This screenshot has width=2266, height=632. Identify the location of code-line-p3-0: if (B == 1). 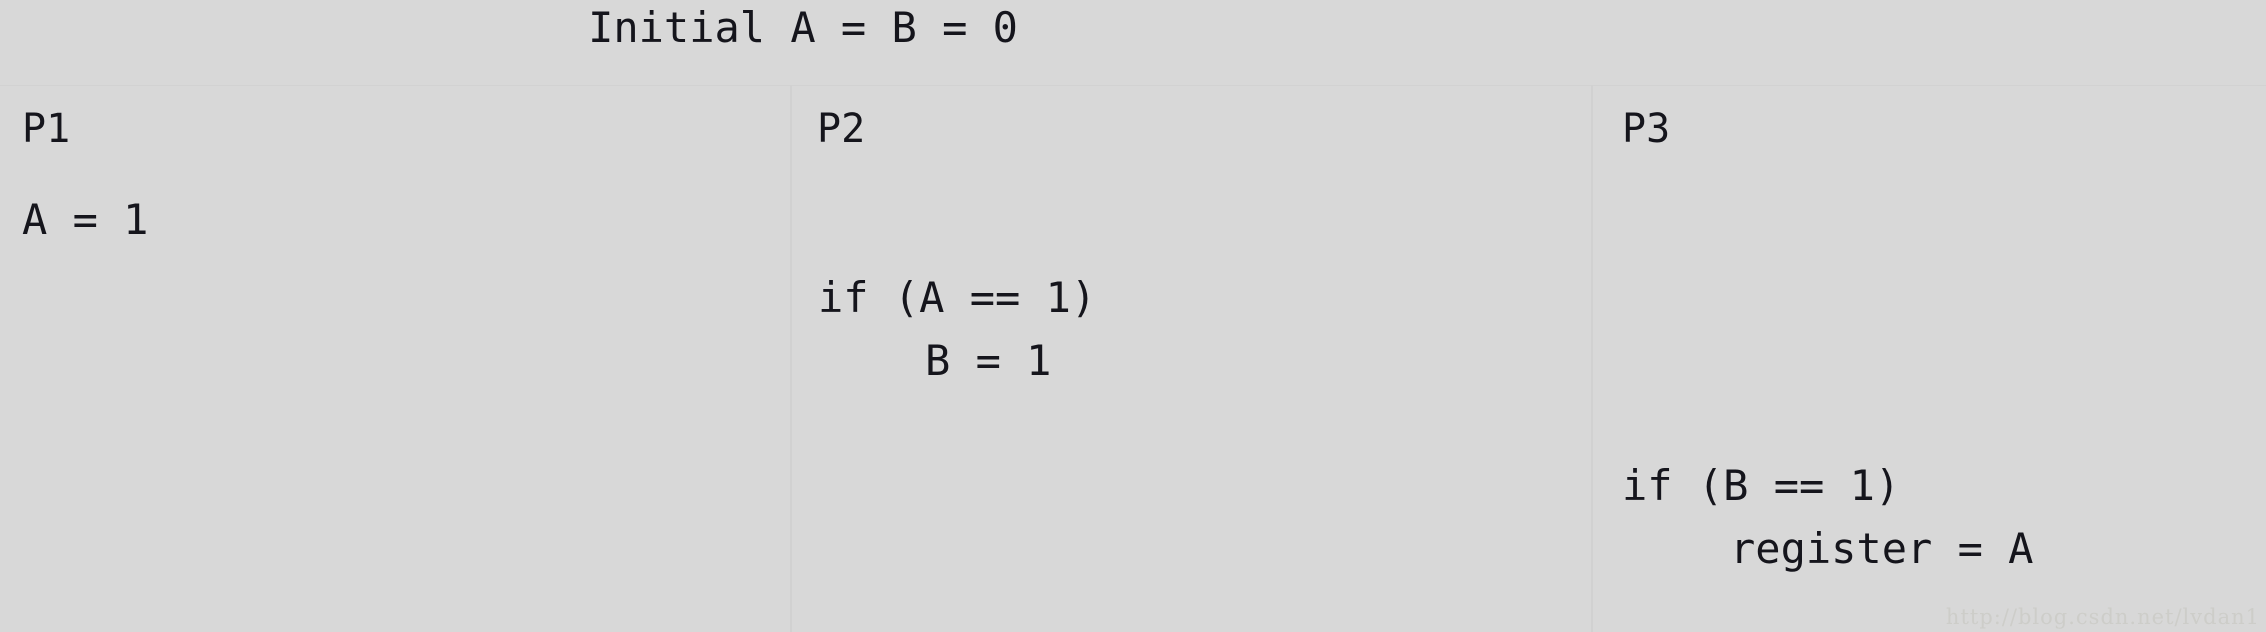
(1761, 485).